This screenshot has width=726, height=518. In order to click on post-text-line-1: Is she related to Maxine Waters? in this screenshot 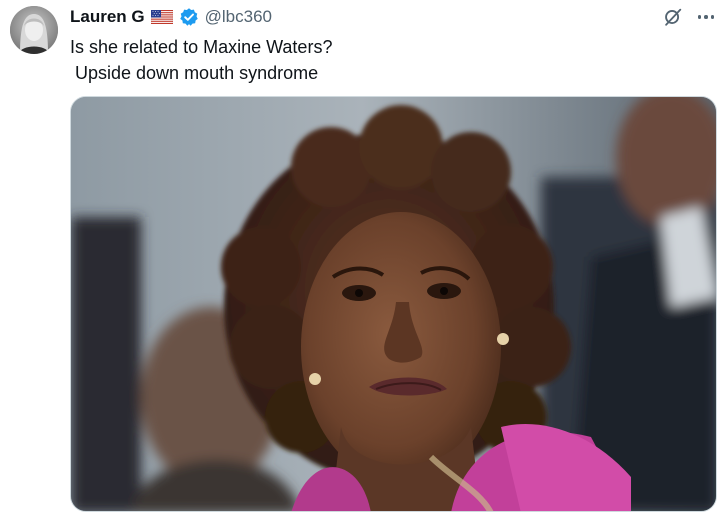, I will do `click(201, 47)`.